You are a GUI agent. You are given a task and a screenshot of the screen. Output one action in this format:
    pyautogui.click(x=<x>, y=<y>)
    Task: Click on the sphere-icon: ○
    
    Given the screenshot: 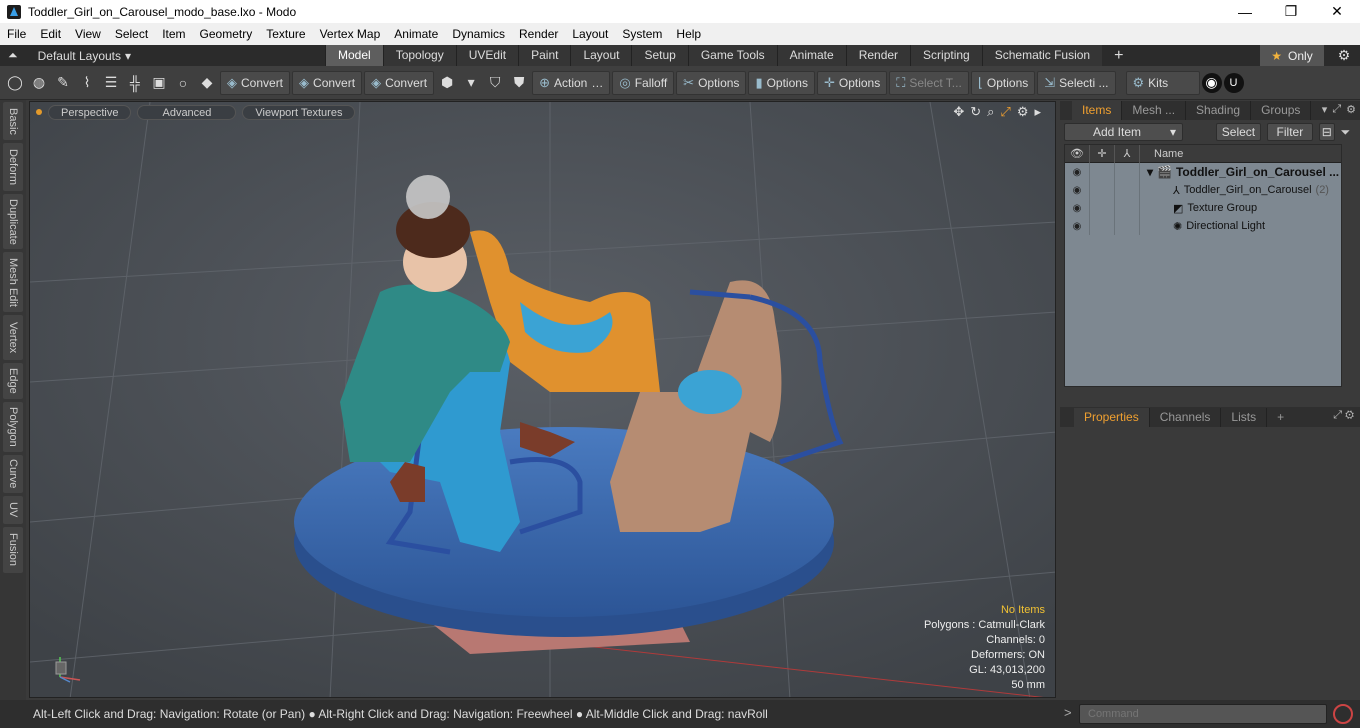 What is the action you would take?
    pyautogui.click(x=183, y=83)
    